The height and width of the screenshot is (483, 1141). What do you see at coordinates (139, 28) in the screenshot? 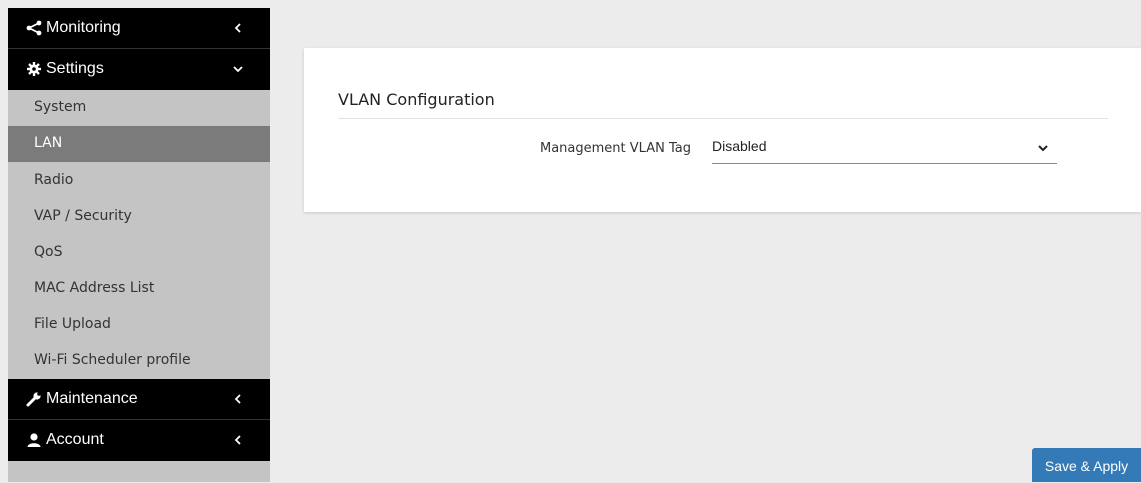
I see `menu-monitoring: Monitoring` at bounding box center [139, 28].